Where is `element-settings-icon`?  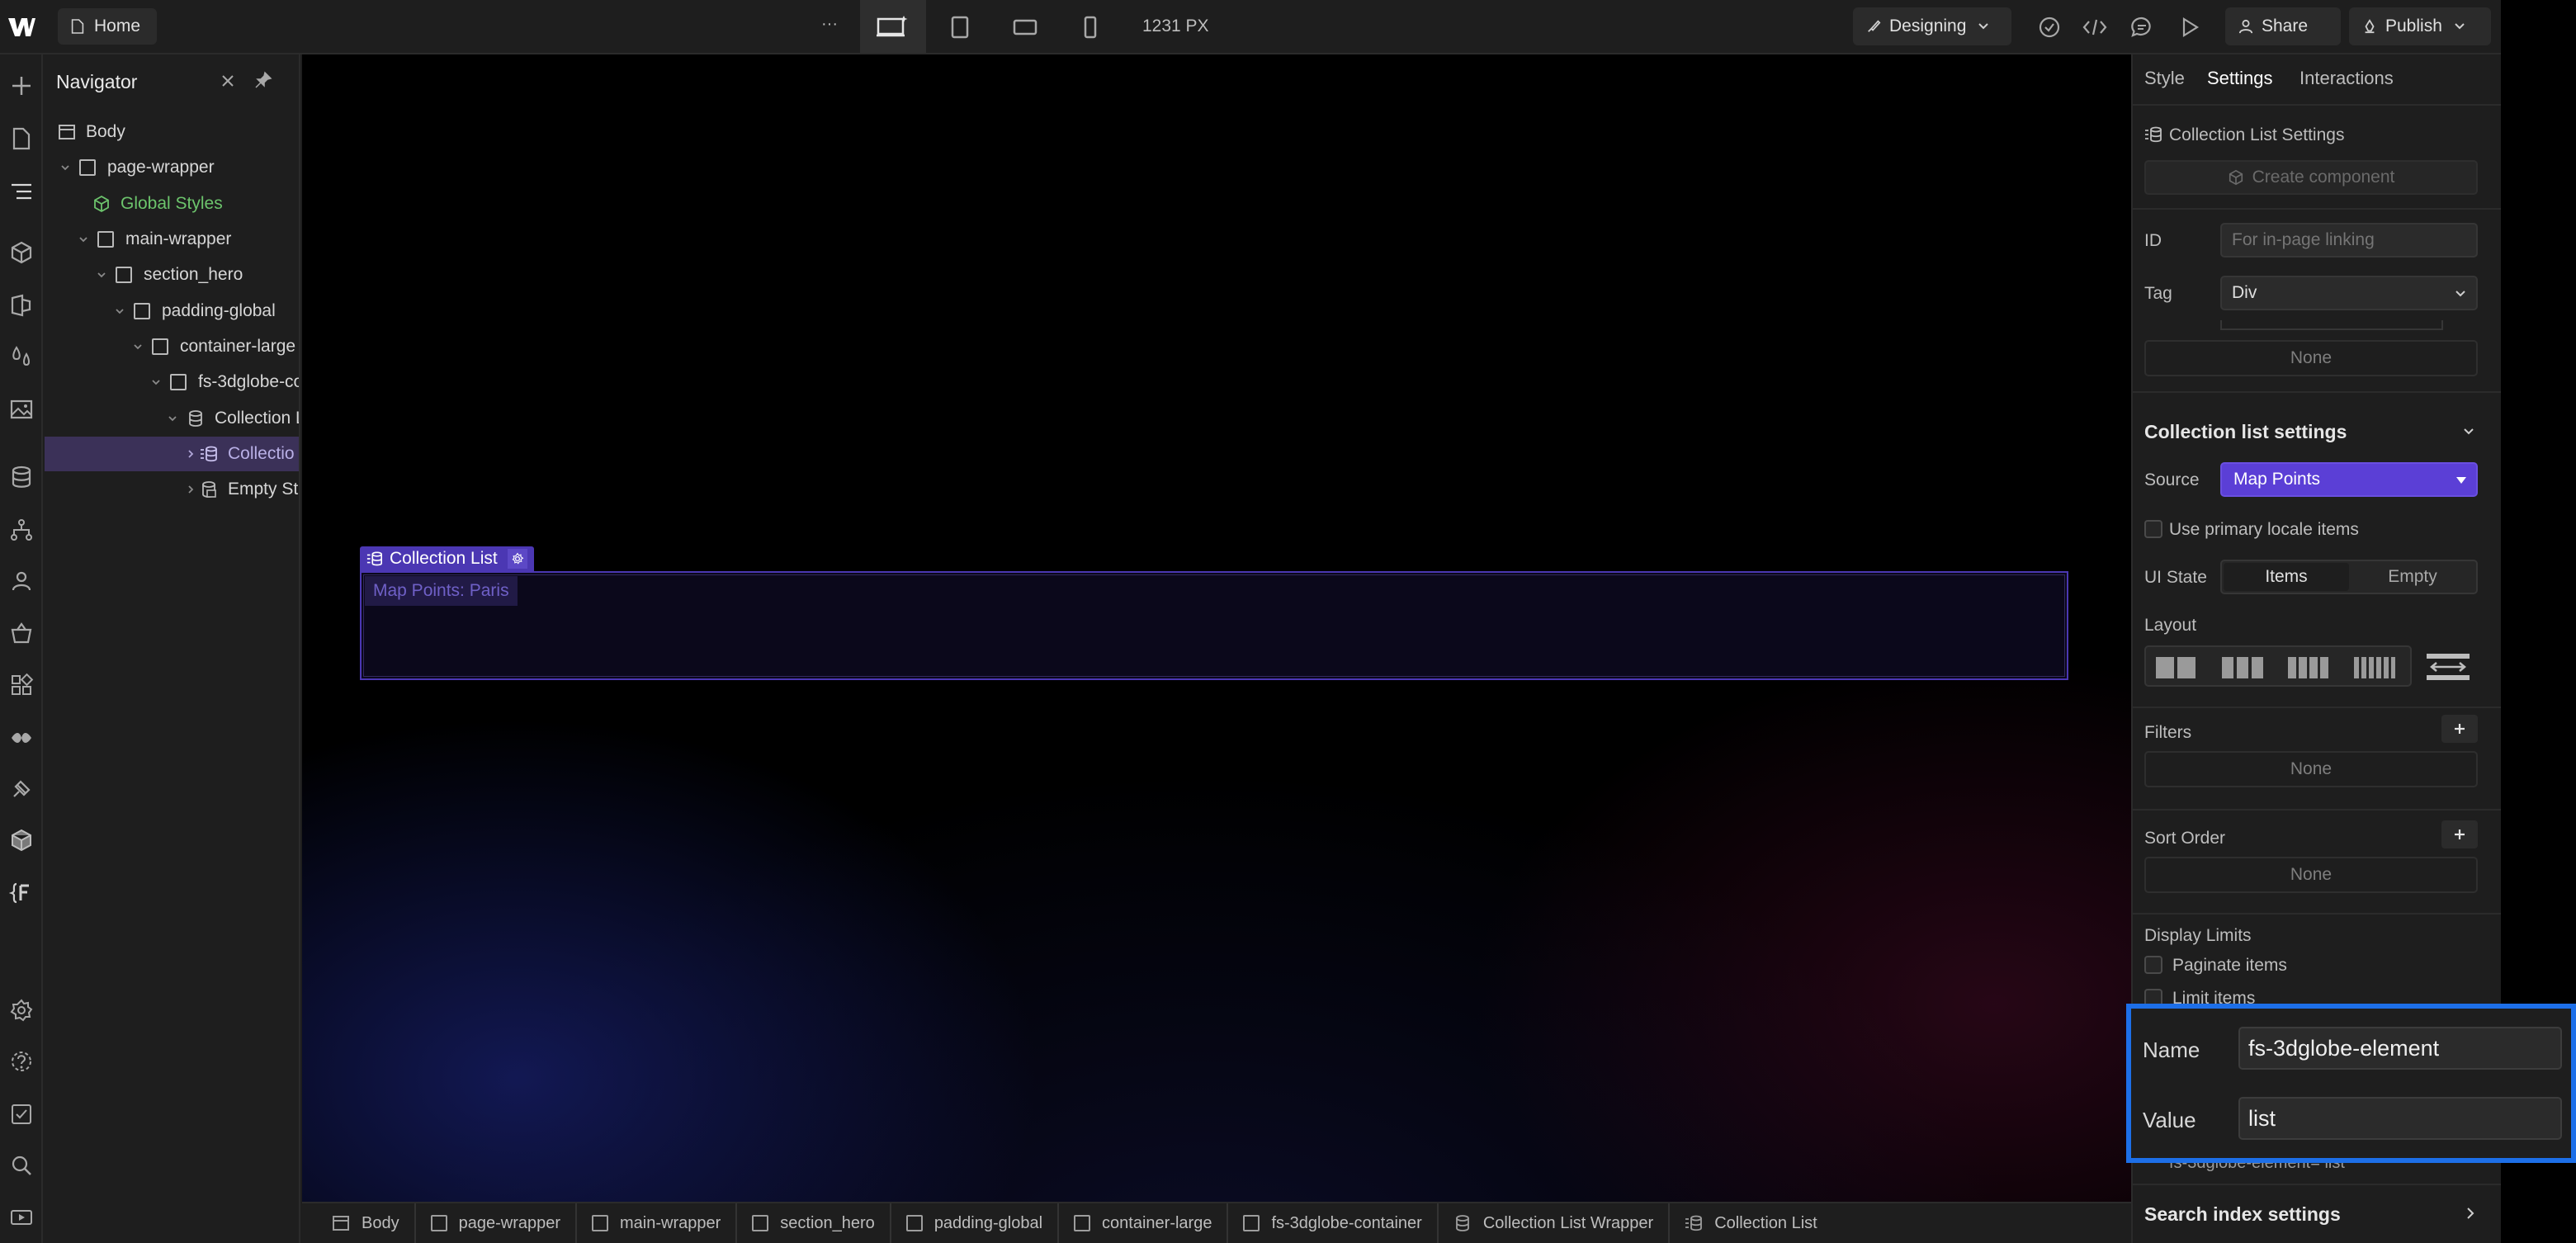
element-settings-icon is located at coordinates (517, 559).